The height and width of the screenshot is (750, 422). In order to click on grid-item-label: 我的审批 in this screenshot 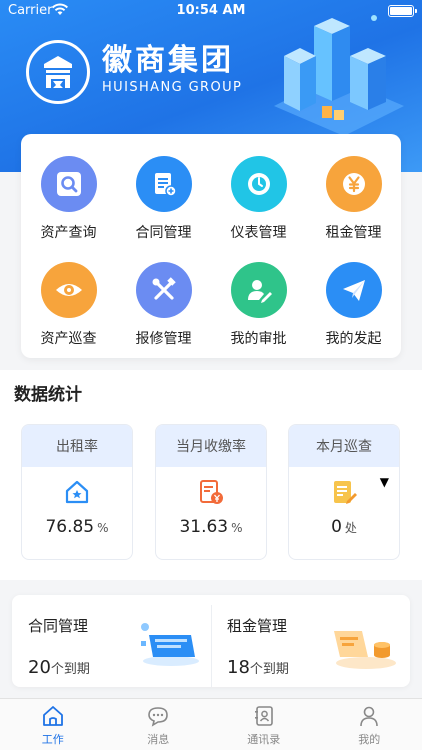, I will do `click(258, 339)`.